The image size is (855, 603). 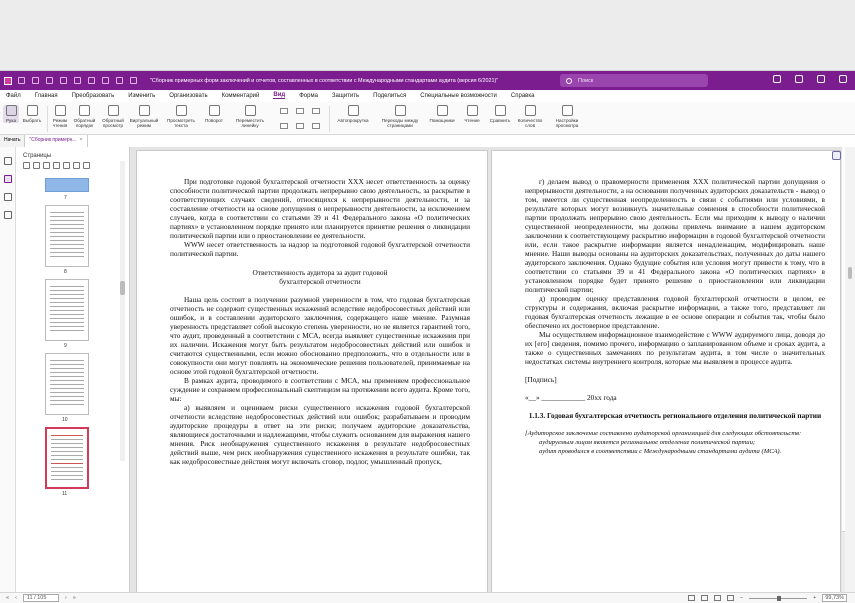 I want to click on next-page-icon: ›, so click(x=66, y=598).